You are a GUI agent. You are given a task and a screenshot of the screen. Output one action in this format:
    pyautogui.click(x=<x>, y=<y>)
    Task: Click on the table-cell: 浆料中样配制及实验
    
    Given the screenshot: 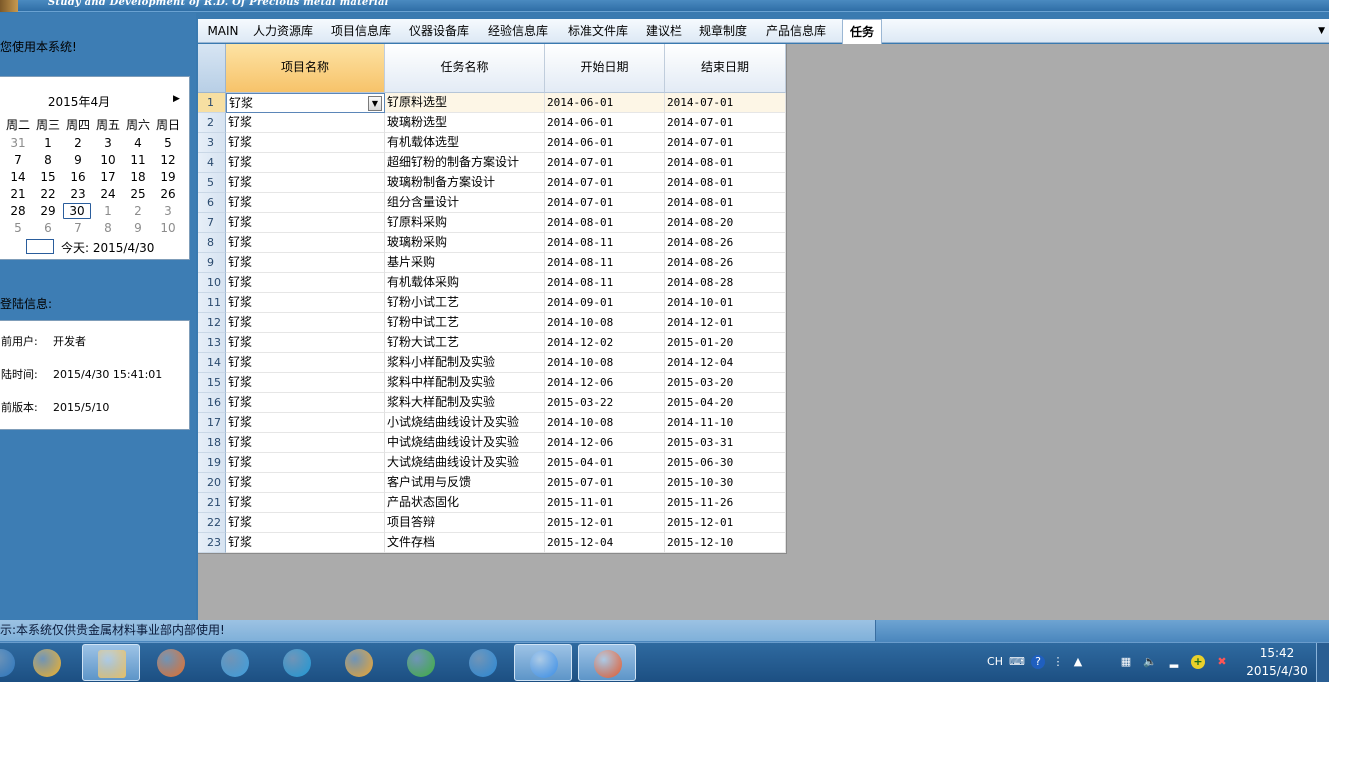 What is the action you would take?
    pyautogui.click(x=465, y=383)
    